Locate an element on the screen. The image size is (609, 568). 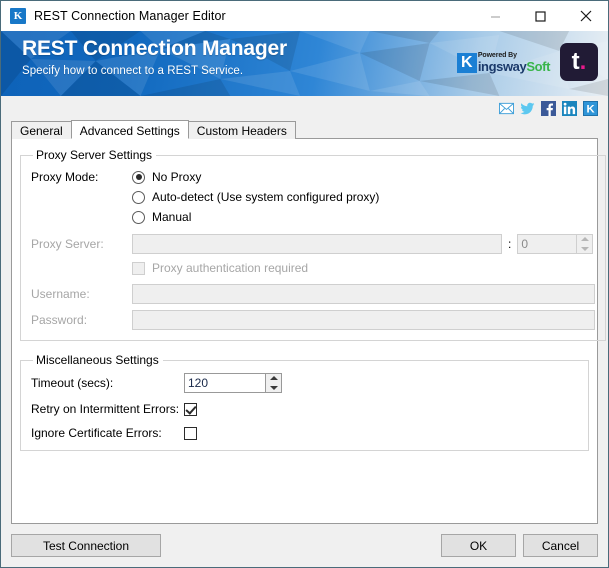
radio-no-proxy-icon is located at coordinates (138, 177).